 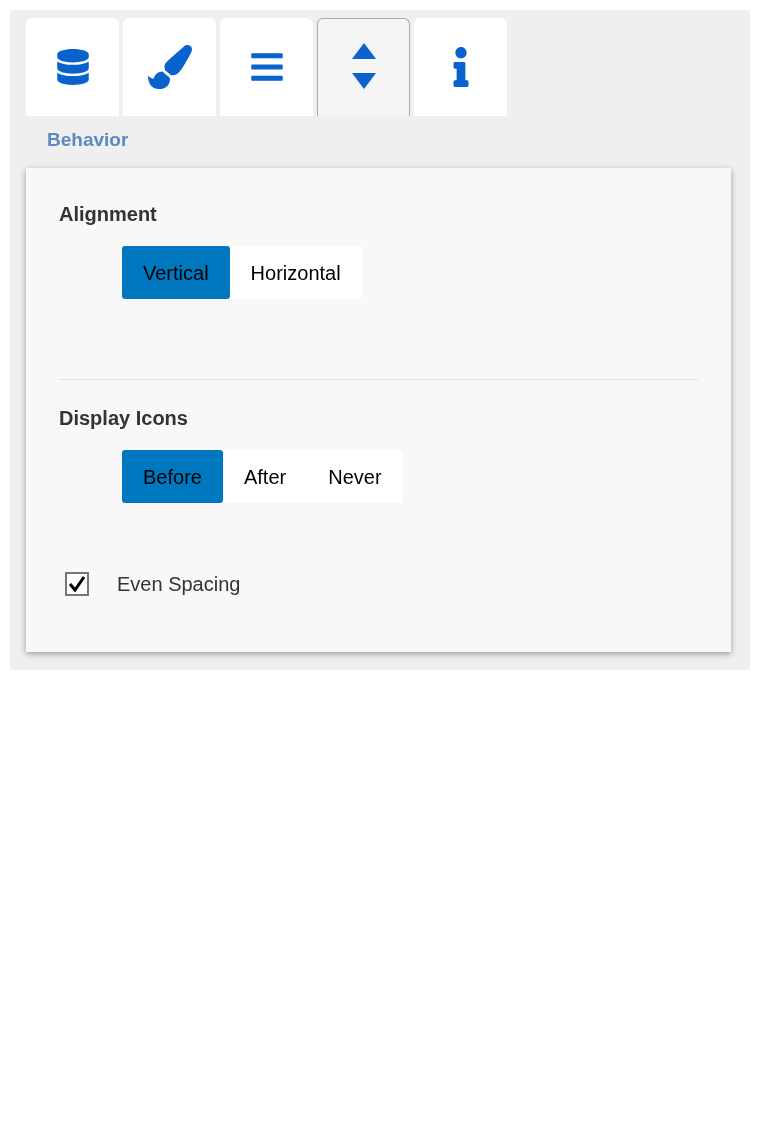 I want to click on segment-option: Before, so click(x=172, y=476).